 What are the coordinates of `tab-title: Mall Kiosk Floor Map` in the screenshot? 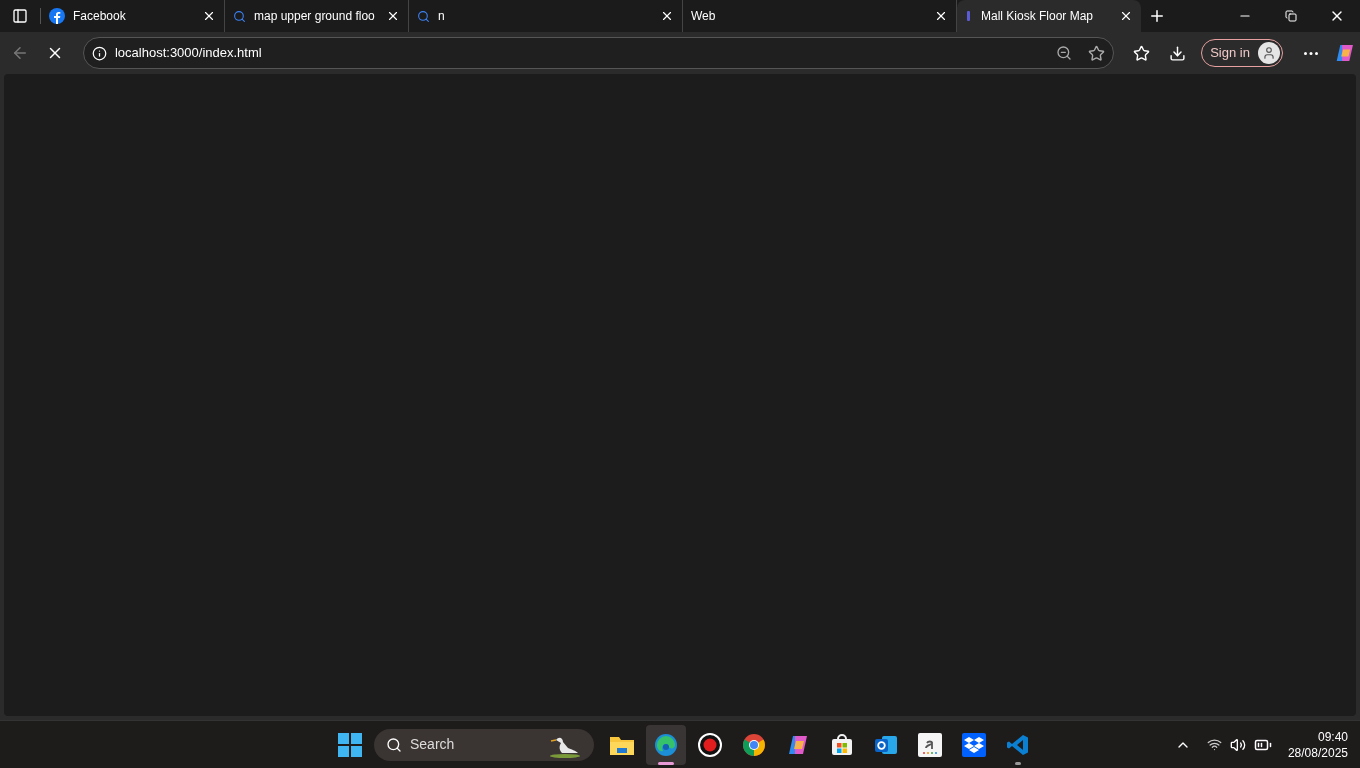 It's located at (1038, 16).